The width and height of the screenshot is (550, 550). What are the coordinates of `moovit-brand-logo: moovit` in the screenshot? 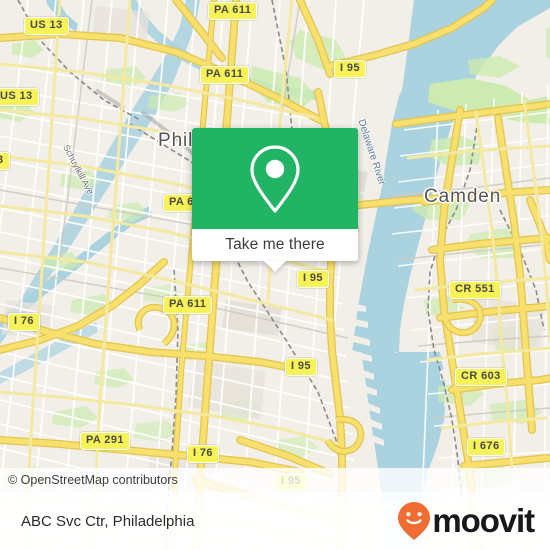 It's located at (473, 521).